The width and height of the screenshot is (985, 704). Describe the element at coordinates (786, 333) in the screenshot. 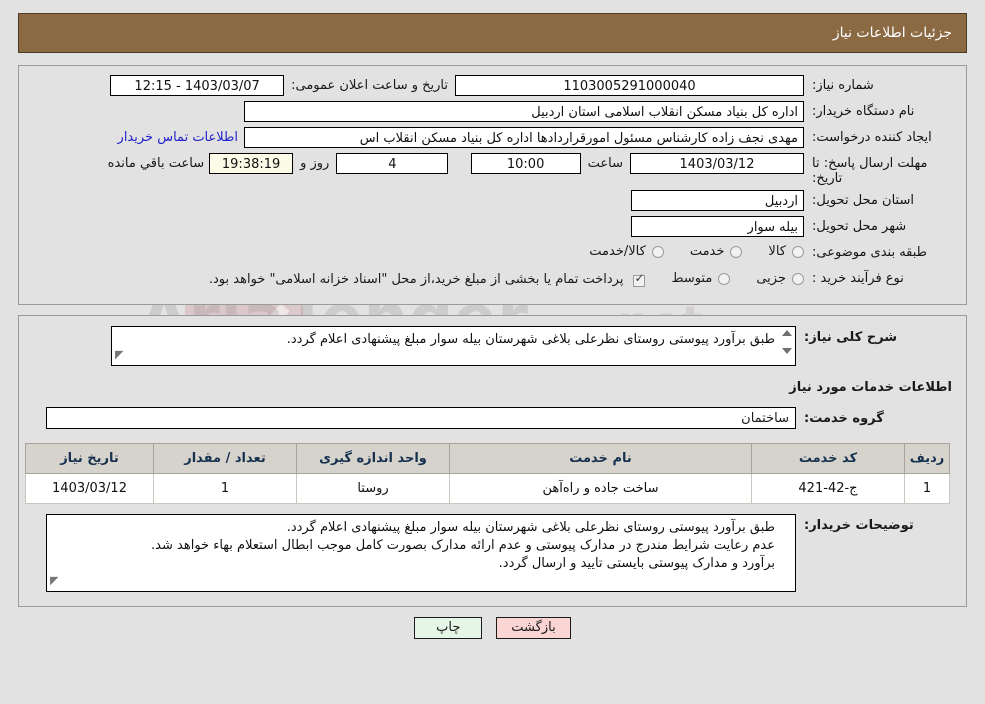

I see `scroll-up-icon` at that location.